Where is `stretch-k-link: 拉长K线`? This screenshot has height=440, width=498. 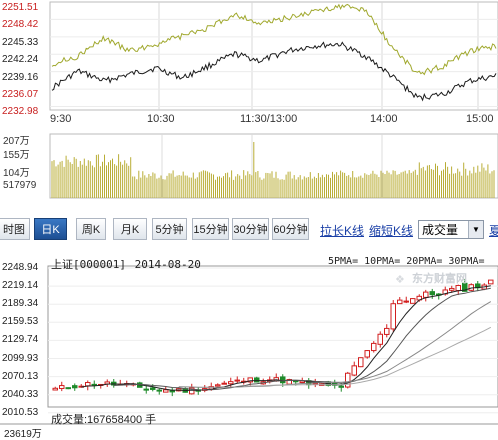
stretch-k-link: 拉长K线 is located at coordinates (342, 230).